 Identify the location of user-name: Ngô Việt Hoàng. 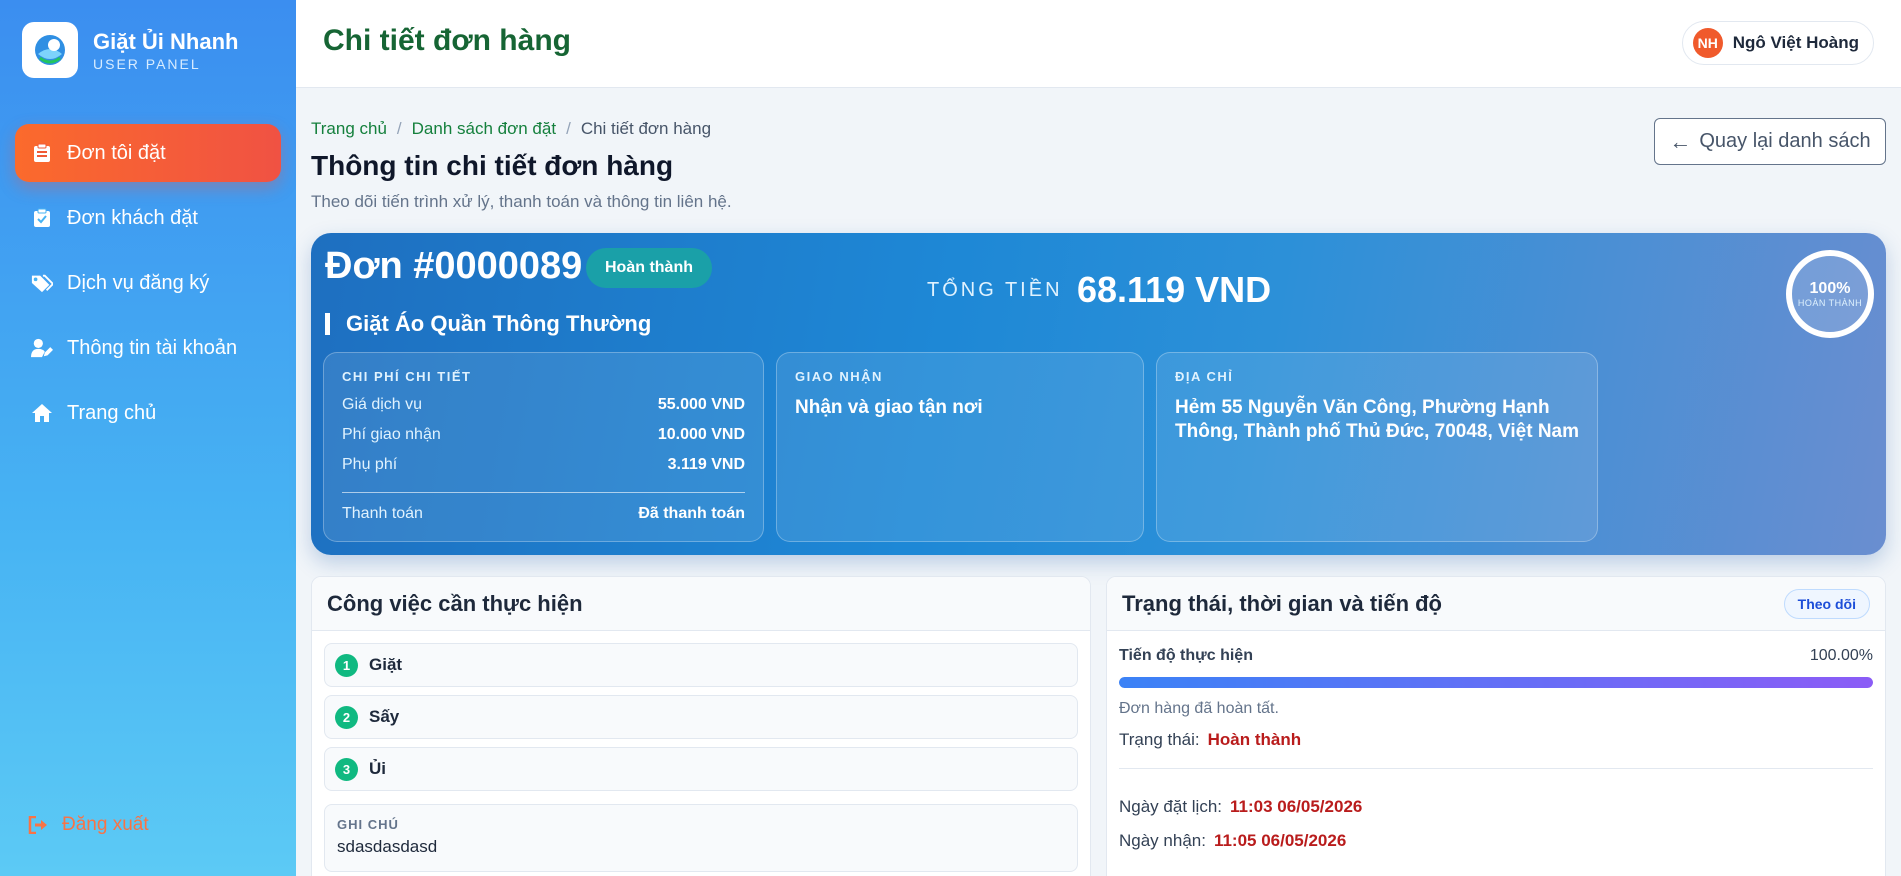
(1795, 42).